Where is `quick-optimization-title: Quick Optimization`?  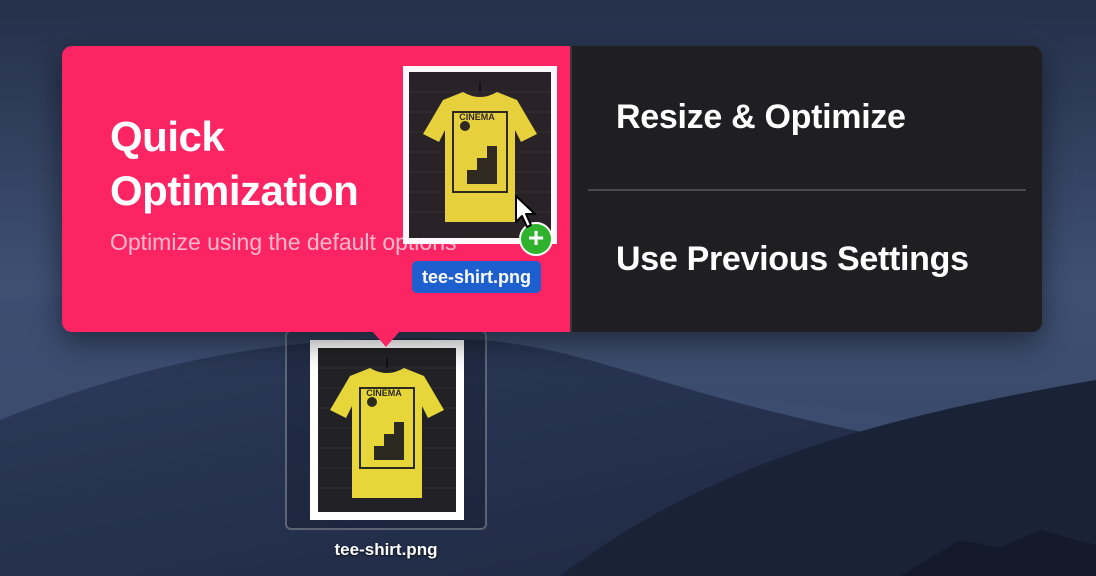
quick-optimization-title: Quick Optimization is located at coordinates (260, 164).